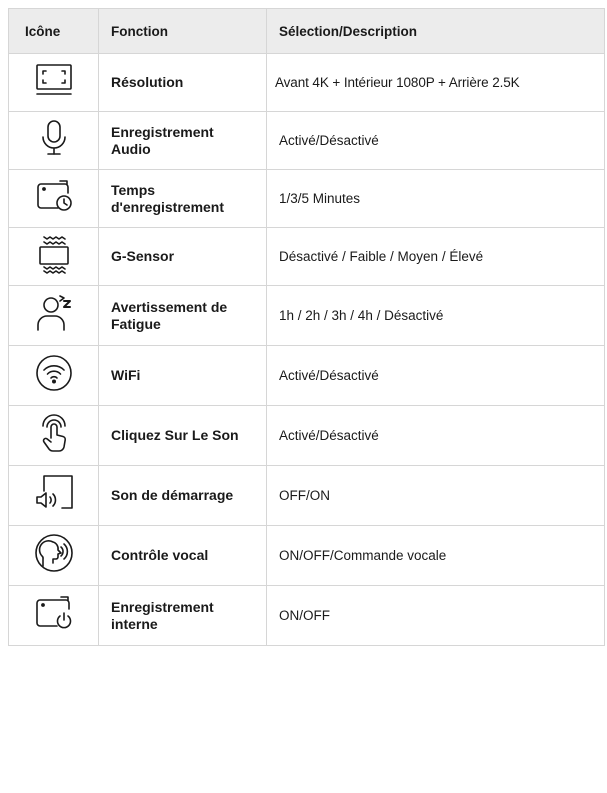 This screenshot has height=793, width=607. Describe the element at coordinates (182, 495) in the screenshot. I see `function-label: Son de démarrage` at that location.